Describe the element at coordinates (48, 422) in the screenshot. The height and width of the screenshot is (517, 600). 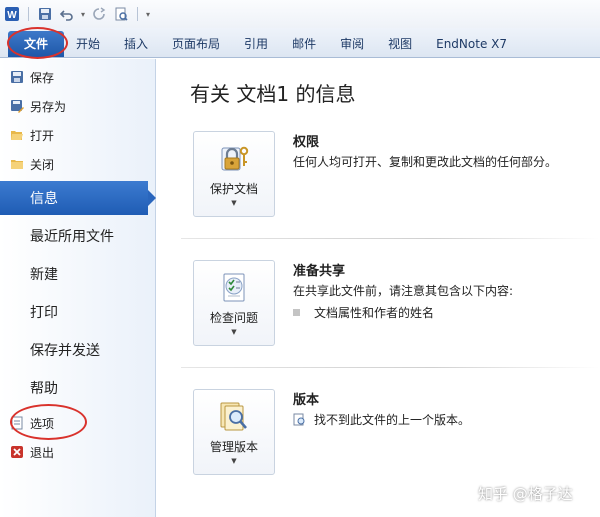
I see `annotation-circle-options` at that location.